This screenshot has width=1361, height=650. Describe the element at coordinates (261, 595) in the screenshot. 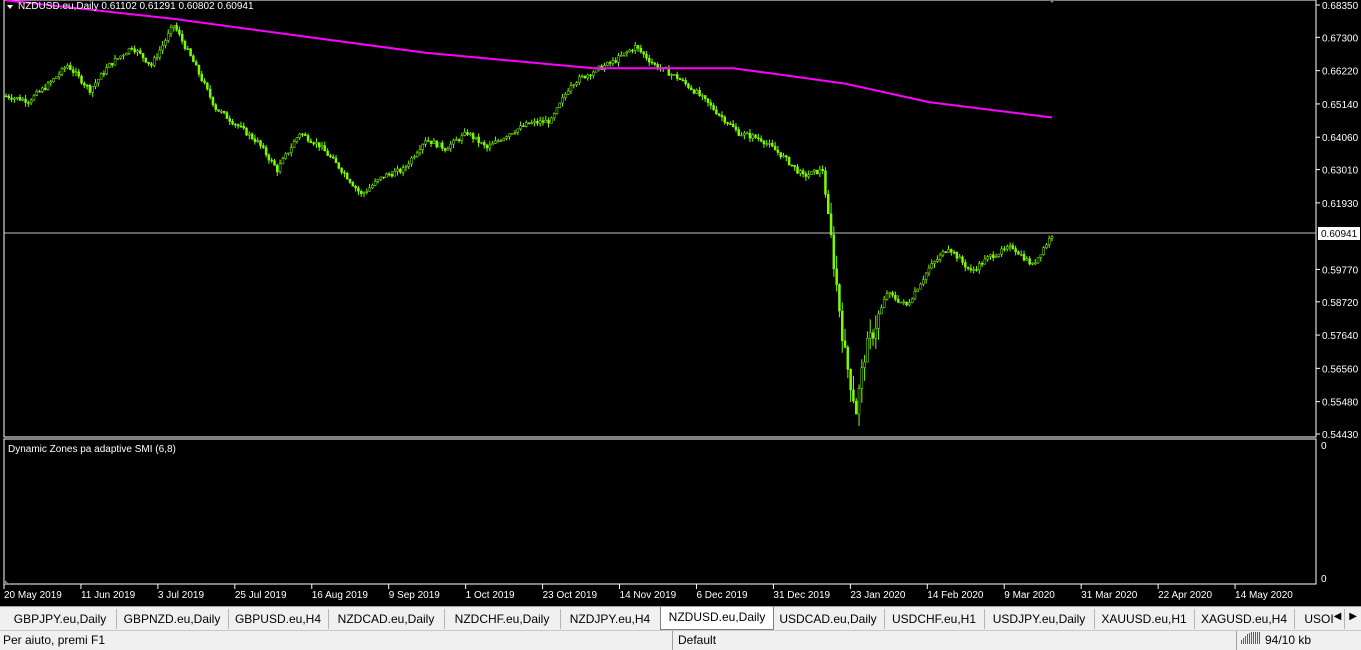

I see `time-tick-label: 25 Jul 2019` at that location.